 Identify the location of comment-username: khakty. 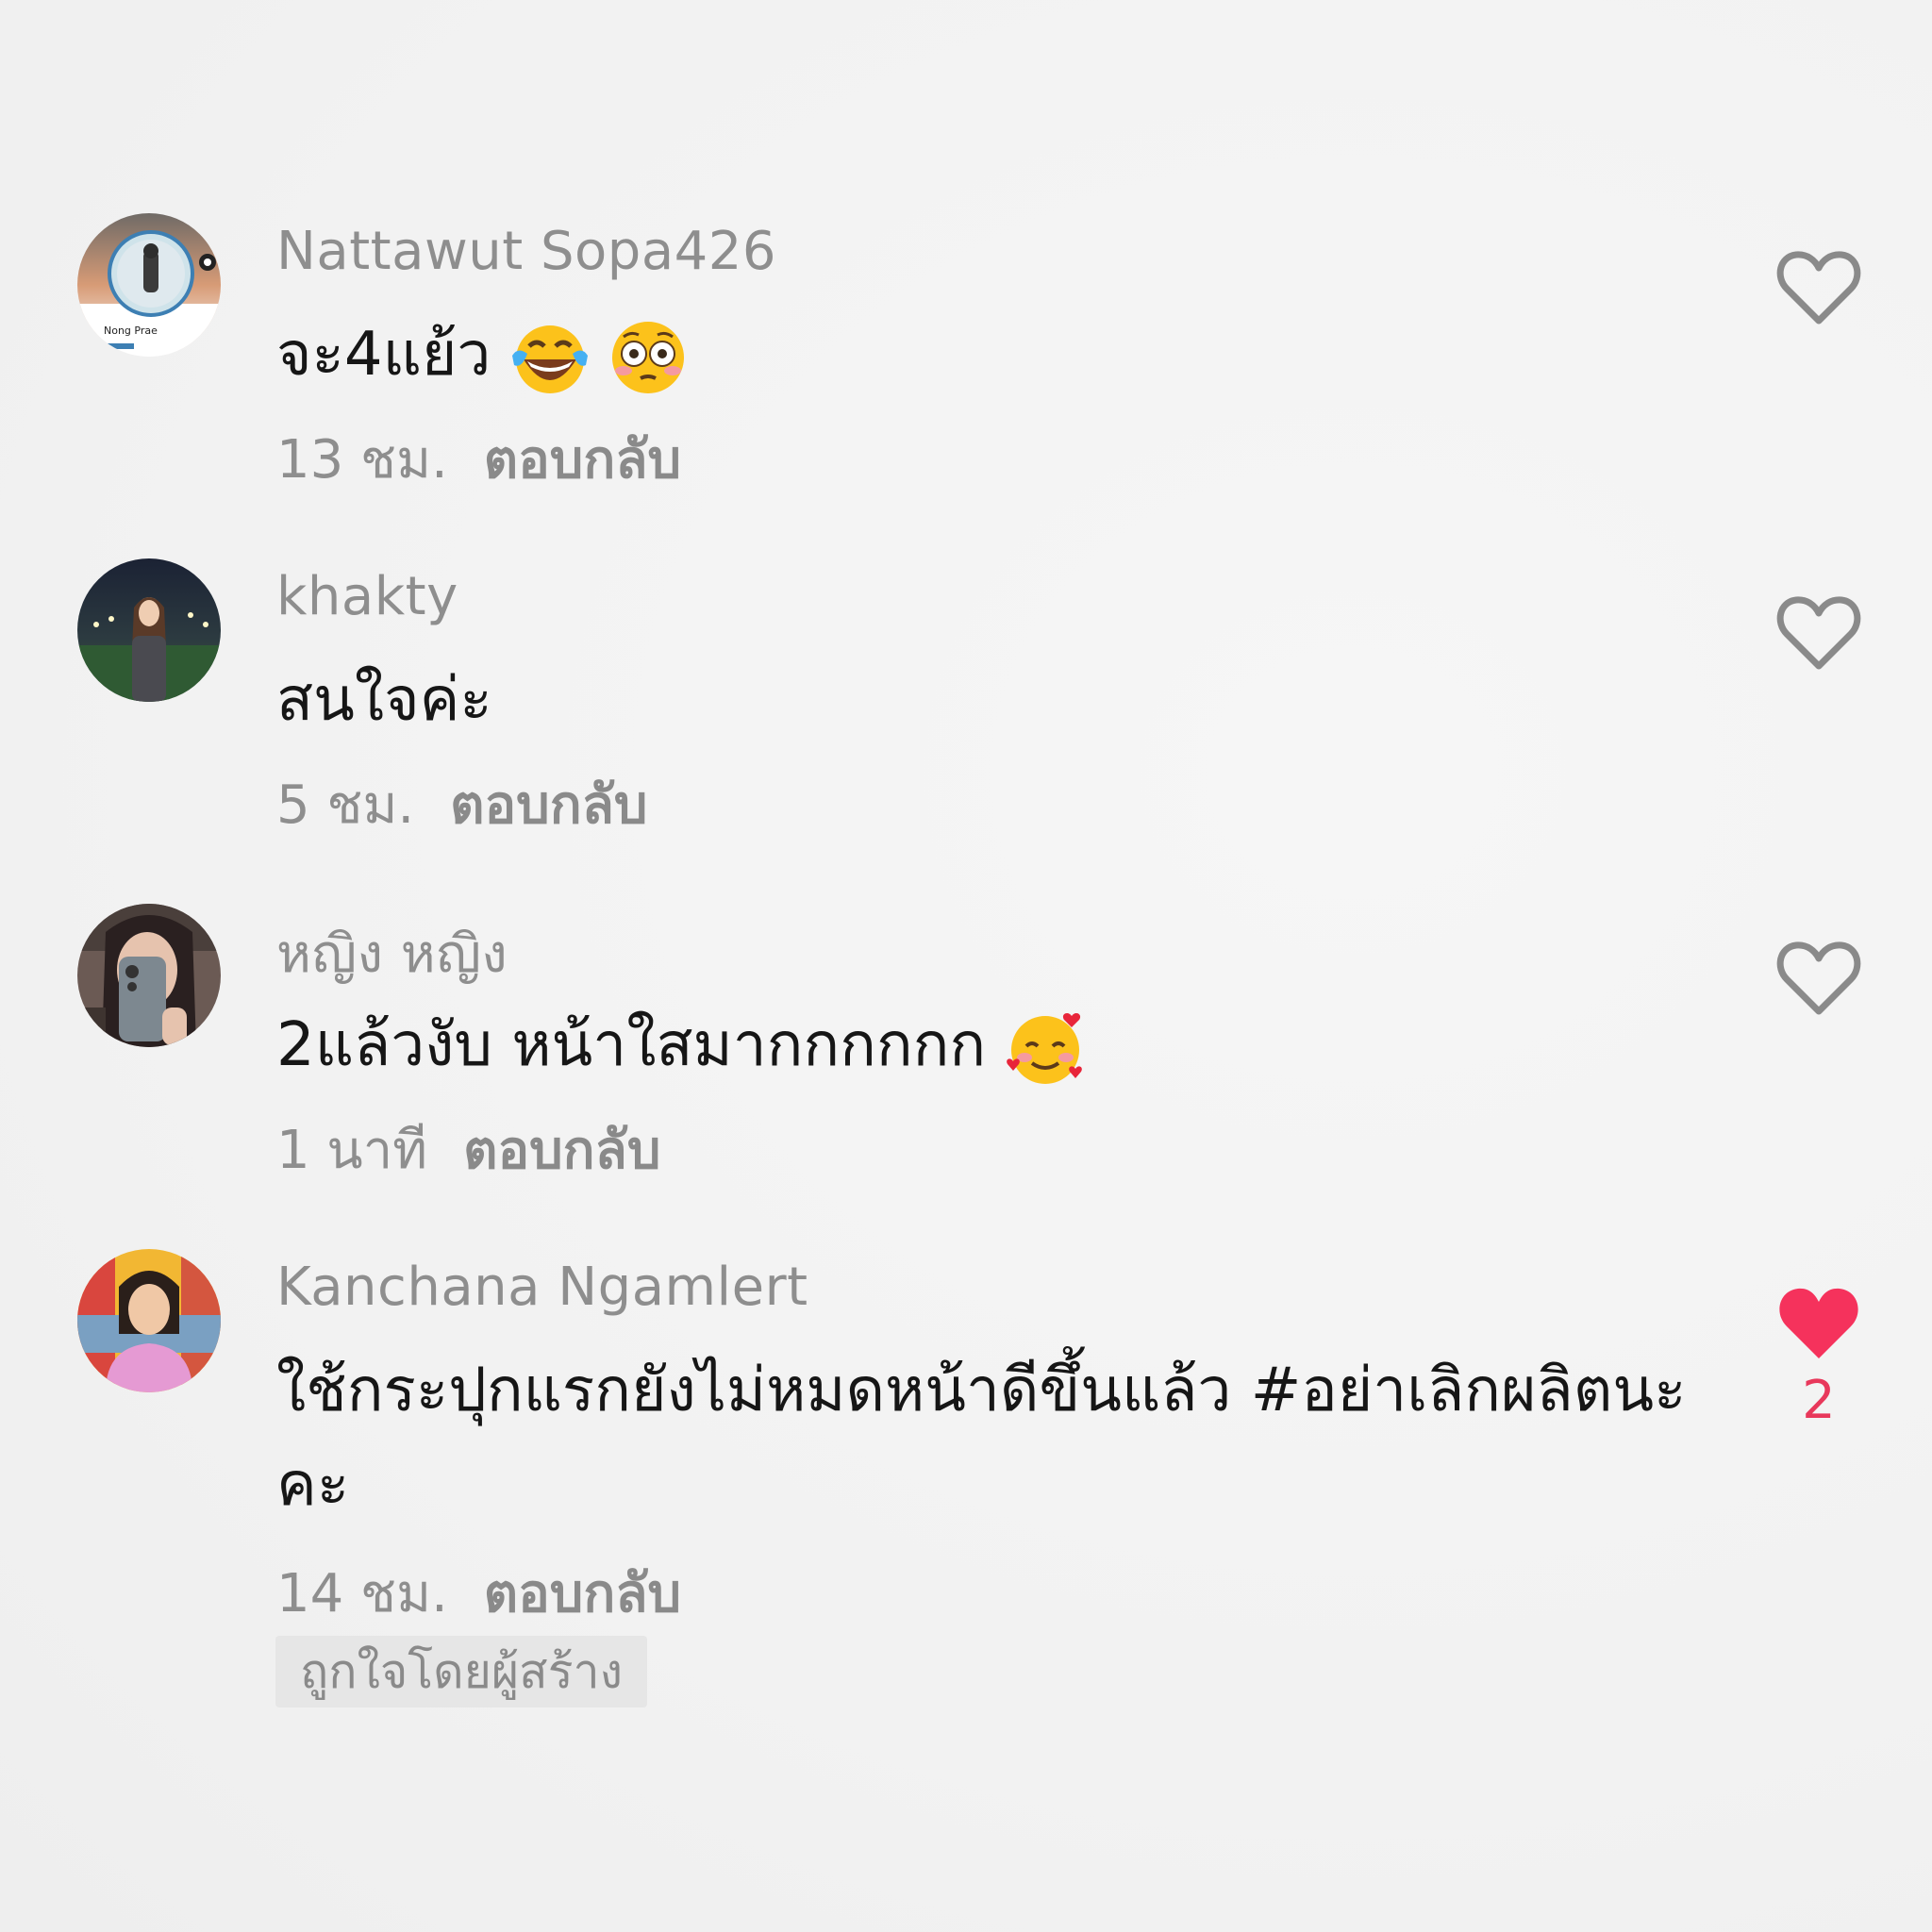
(367, 596).